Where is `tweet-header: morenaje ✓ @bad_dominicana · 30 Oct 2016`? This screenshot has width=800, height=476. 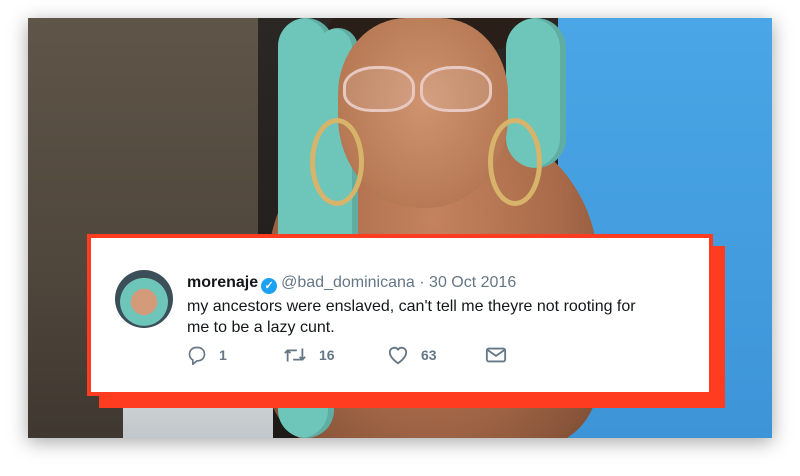
tweet-header: morenaje ✓ @bad_dominicana · 30 Oct 2016 is located at coordinates (351, 284).